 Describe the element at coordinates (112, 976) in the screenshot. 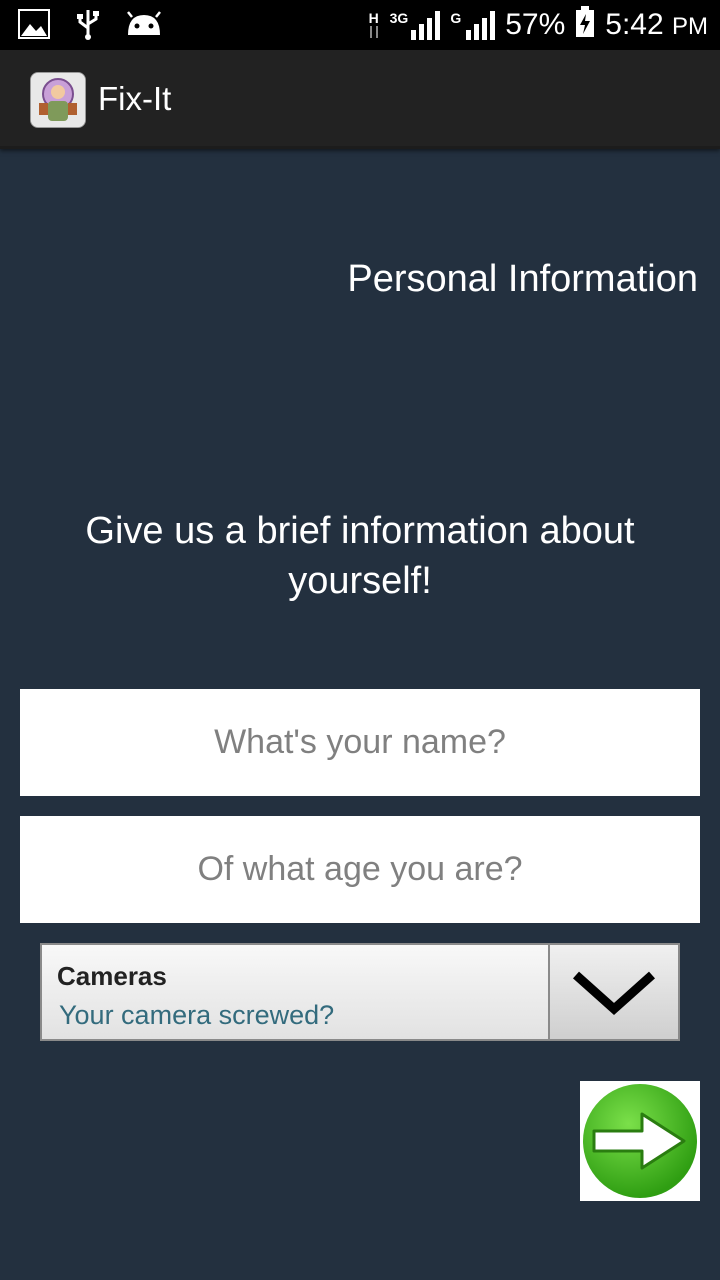

I see `category-title: Cameras` at that location.